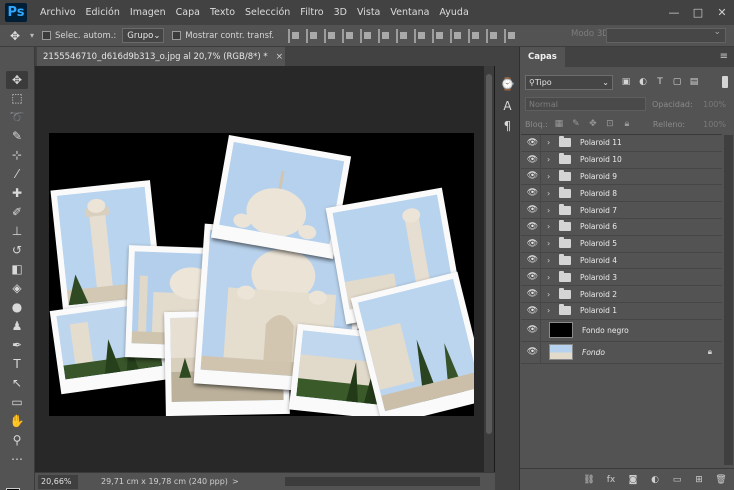 The width and height of the screenshot is (734, 490). Describe the element at coordinates (267, 12) in the screenshot. I see `menu-seleccion: Selección` at that location.